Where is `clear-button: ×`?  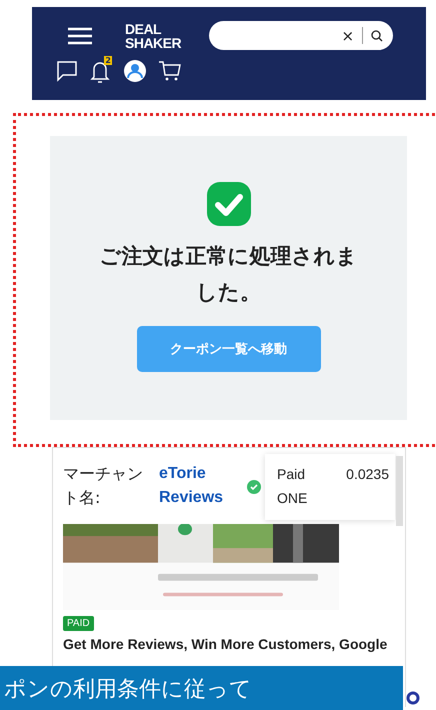
clear-button: × is located at coordinates (348, 35).